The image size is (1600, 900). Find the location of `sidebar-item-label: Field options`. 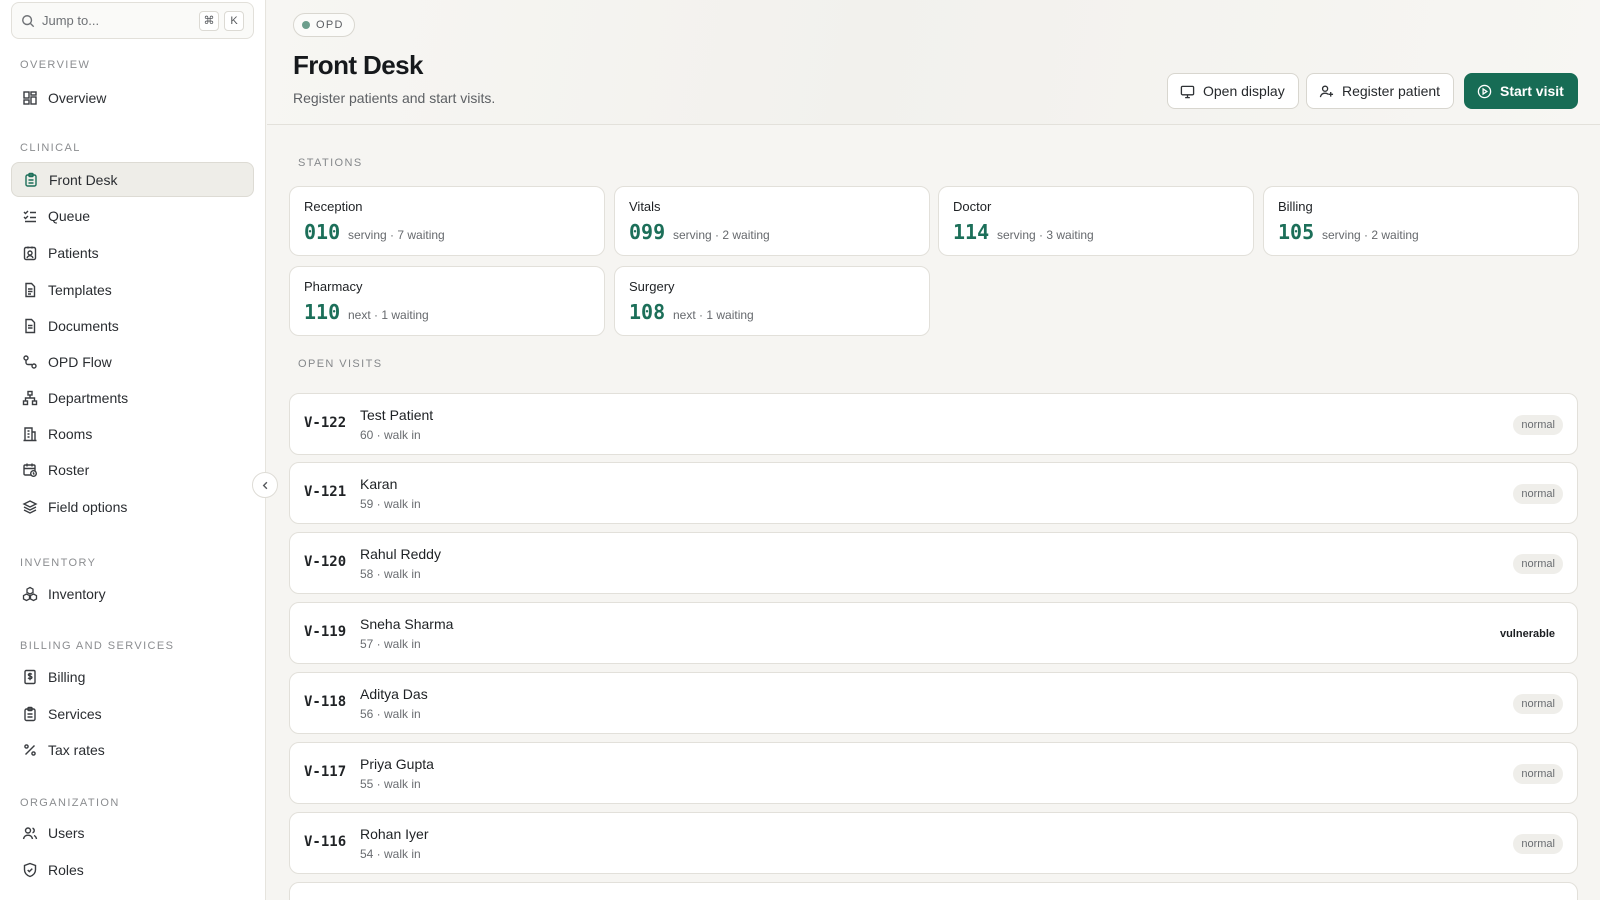

sidebar-item-label: Field options is located at coordinates (88, 506).